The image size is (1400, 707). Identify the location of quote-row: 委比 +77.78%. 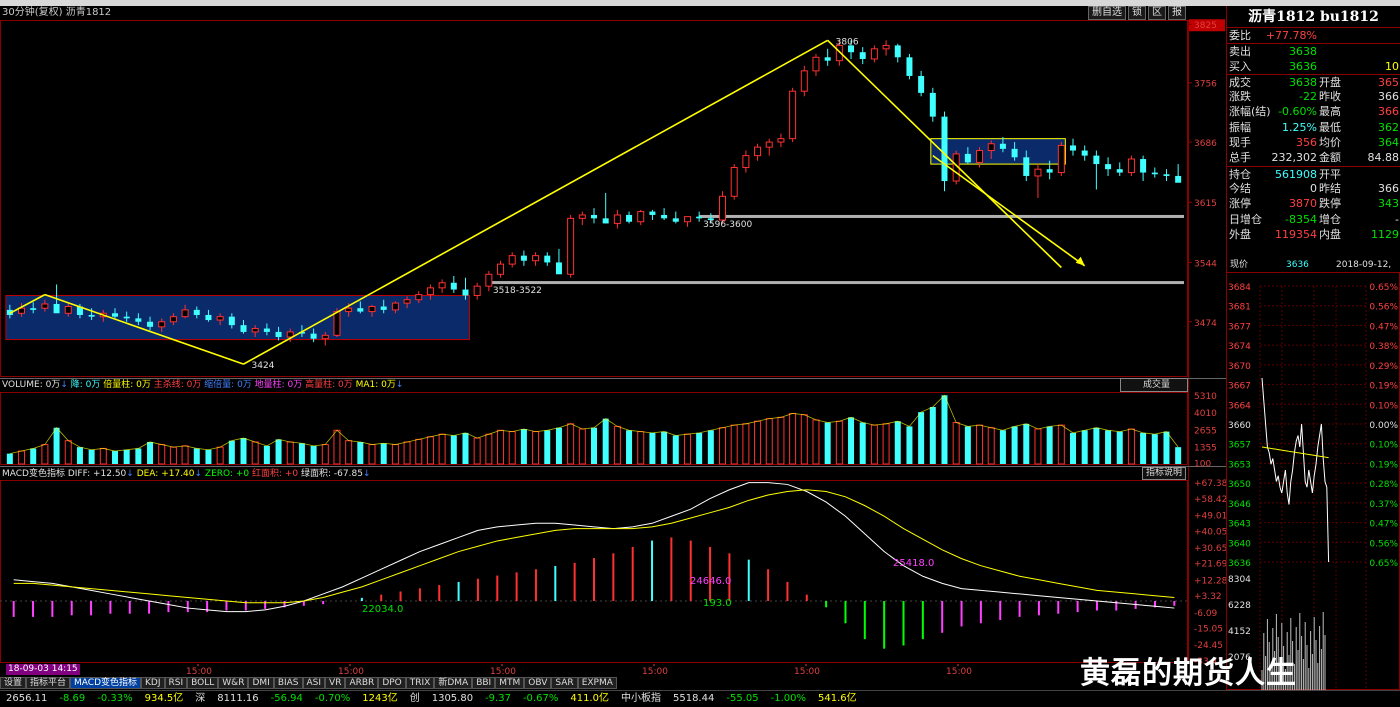
(1313, 35).